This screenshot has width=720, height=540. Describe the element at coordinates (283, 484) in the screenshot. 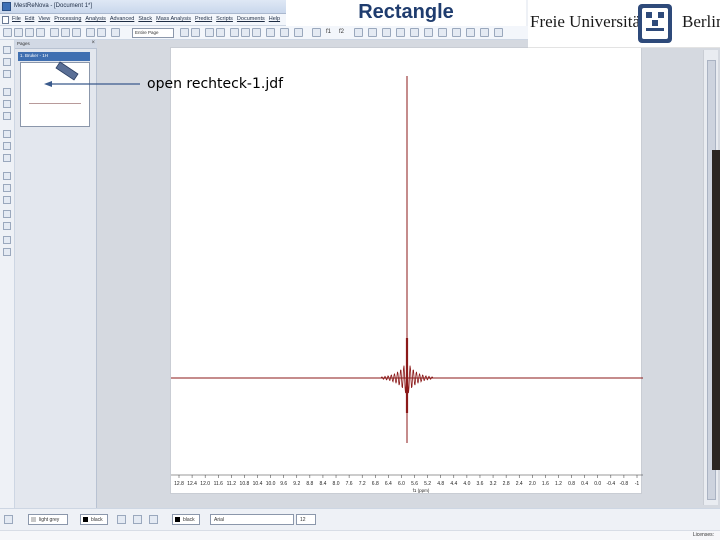

I see `x-tick-label: 9.6` at that location.